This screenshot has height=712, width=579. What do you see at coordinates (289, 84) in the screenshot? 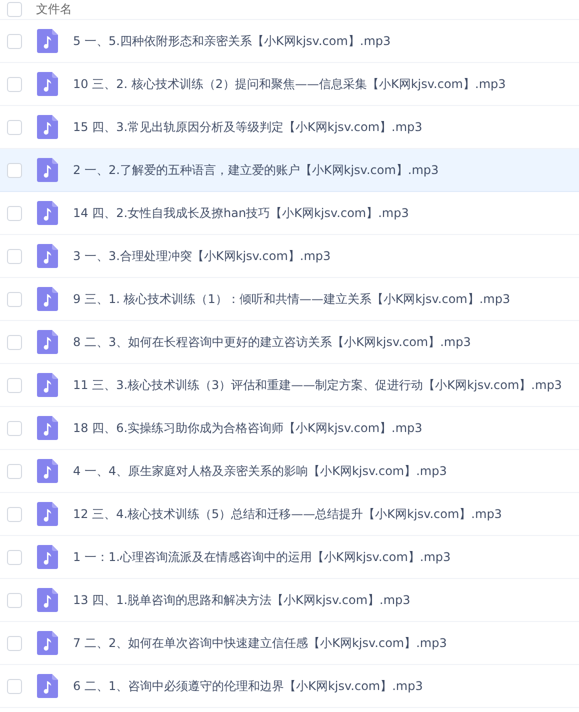
I see `file-name: 10 三、2. 核心技术训练（2）提问和聚焦——信息采集【小K网kjsv.com】.mp3` at bounding box center [289, 84].